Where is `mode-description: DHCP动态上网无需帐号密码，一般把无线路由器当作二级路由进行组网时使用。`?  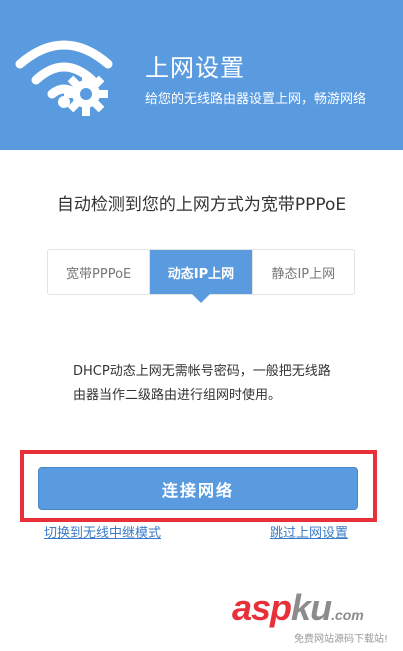 mode-description: DHCP动态上网无需帐号密码，一般把无线路由器当作二级路由进行组网时使用。 is located at coordinates (202, 383).